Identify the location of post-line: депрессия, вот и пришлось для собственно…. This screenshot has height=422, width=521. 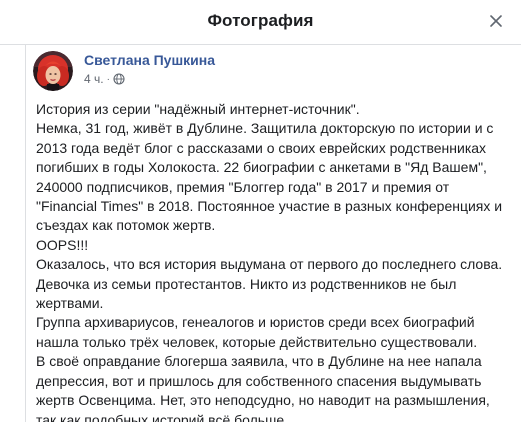
(259, 380).